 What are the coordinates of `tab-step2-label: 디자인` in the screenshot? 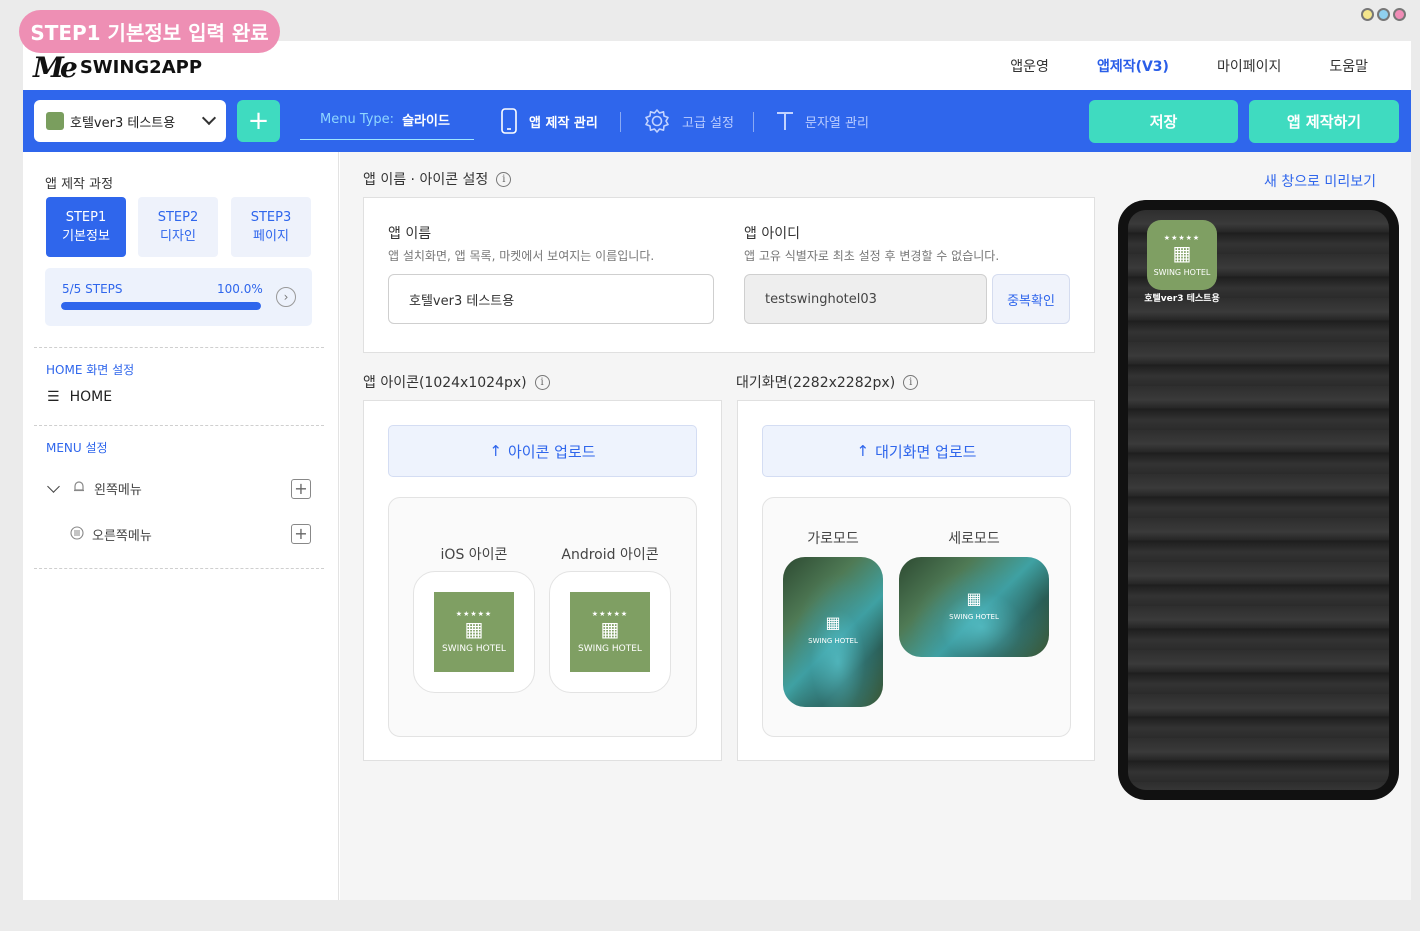 It's located at (178, 236).